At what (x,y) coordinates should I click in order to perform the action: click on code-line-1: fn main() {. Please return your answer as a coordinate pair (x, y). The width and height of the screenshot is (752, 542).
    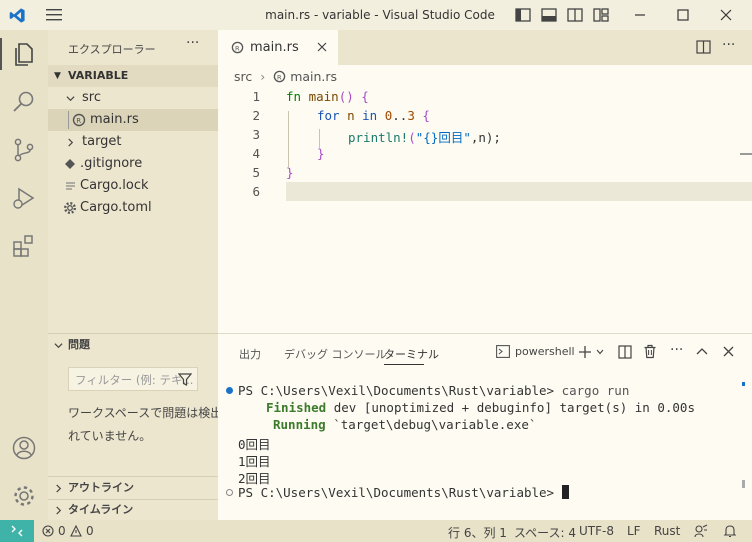
    Looking at the image, I should click on (327, 96).